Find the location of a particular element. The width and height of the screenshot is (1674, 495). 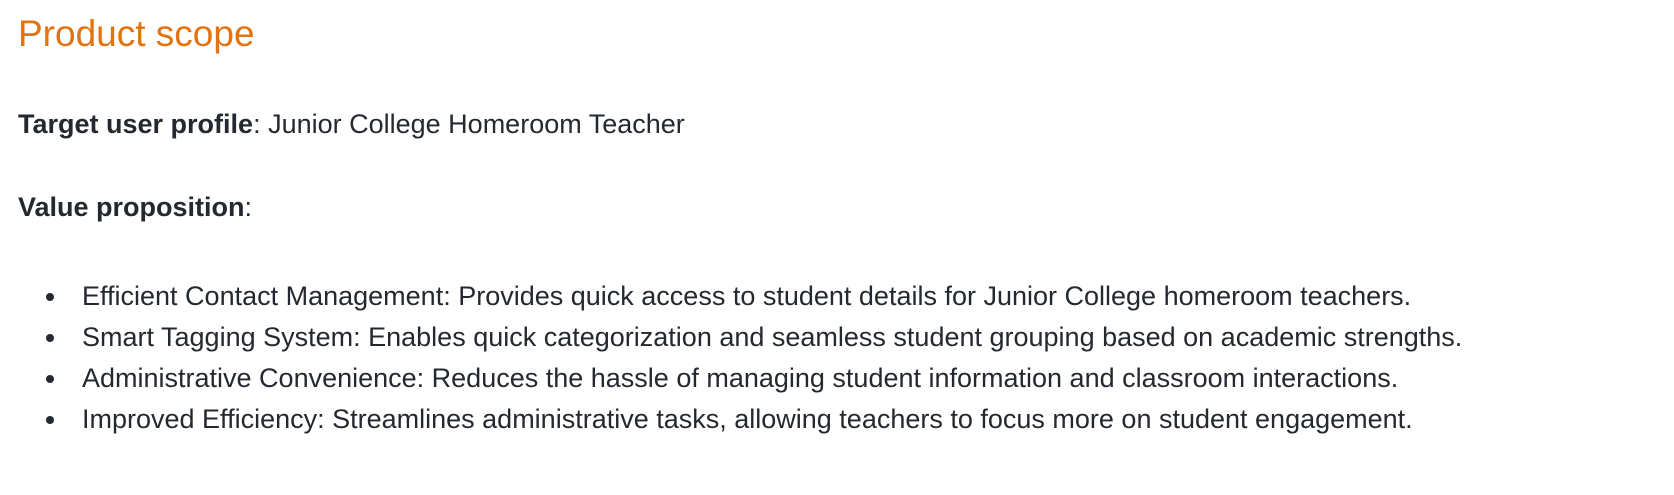

value-proposition-heading: Value proposition: is located at coordinates (135, 207).